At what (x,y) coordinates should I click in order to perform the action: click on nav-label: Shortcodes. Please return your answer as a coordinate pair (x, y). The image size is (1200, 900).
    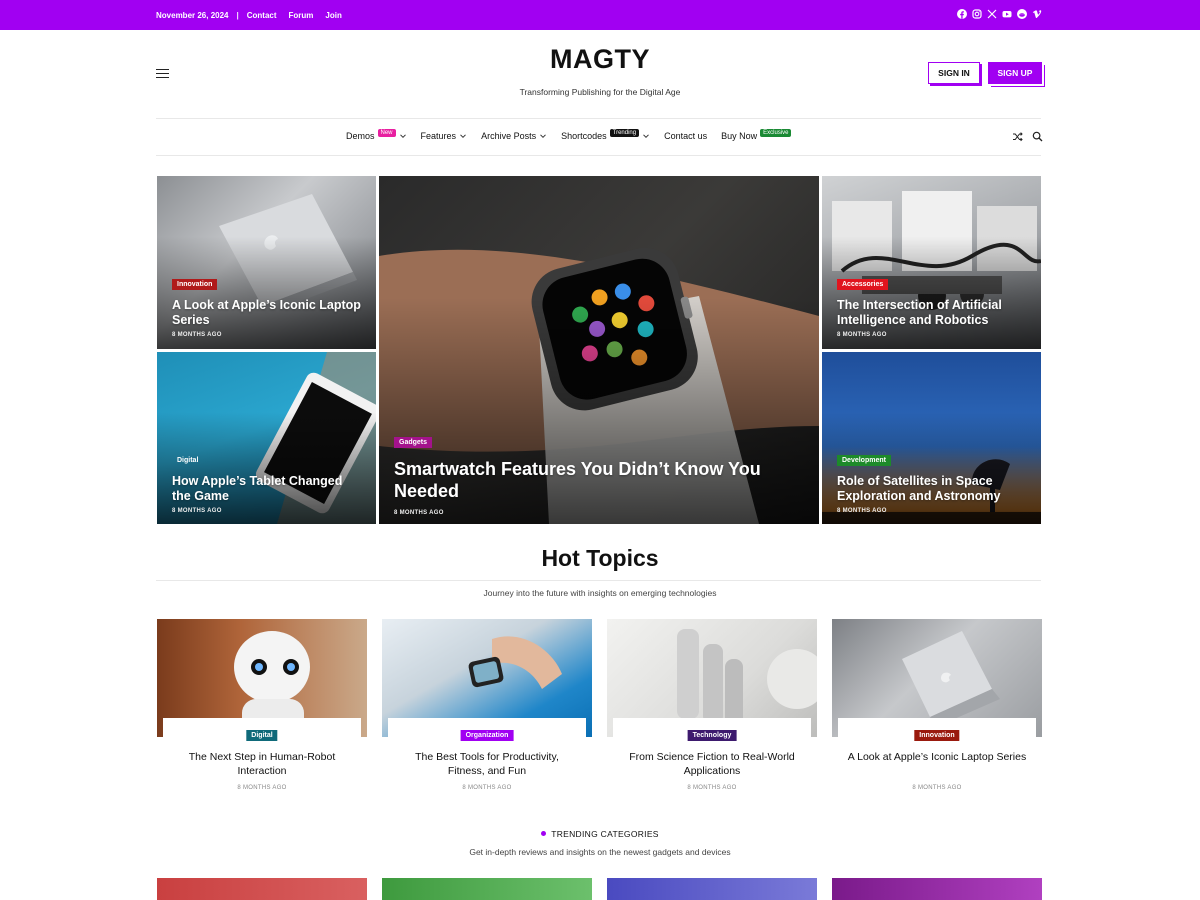
    Looking at the image, I should click on (584, 136).